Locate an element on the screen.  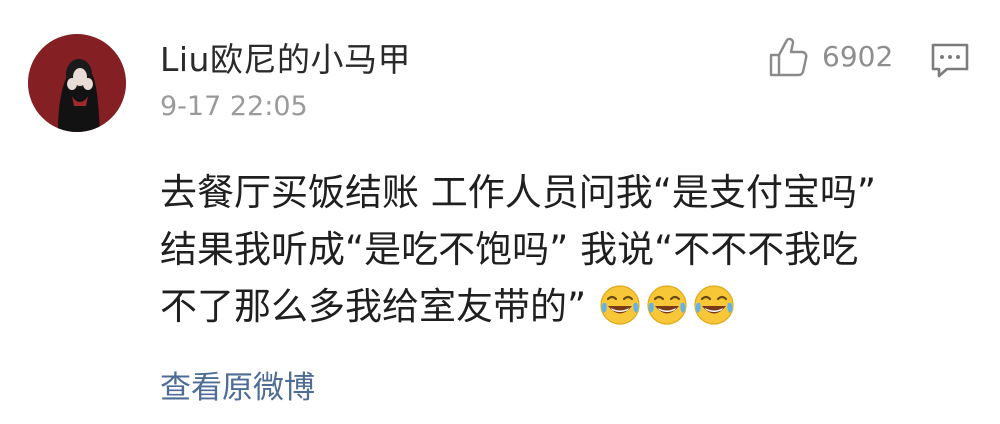
emoji-group is located at coordinates (662, 306).